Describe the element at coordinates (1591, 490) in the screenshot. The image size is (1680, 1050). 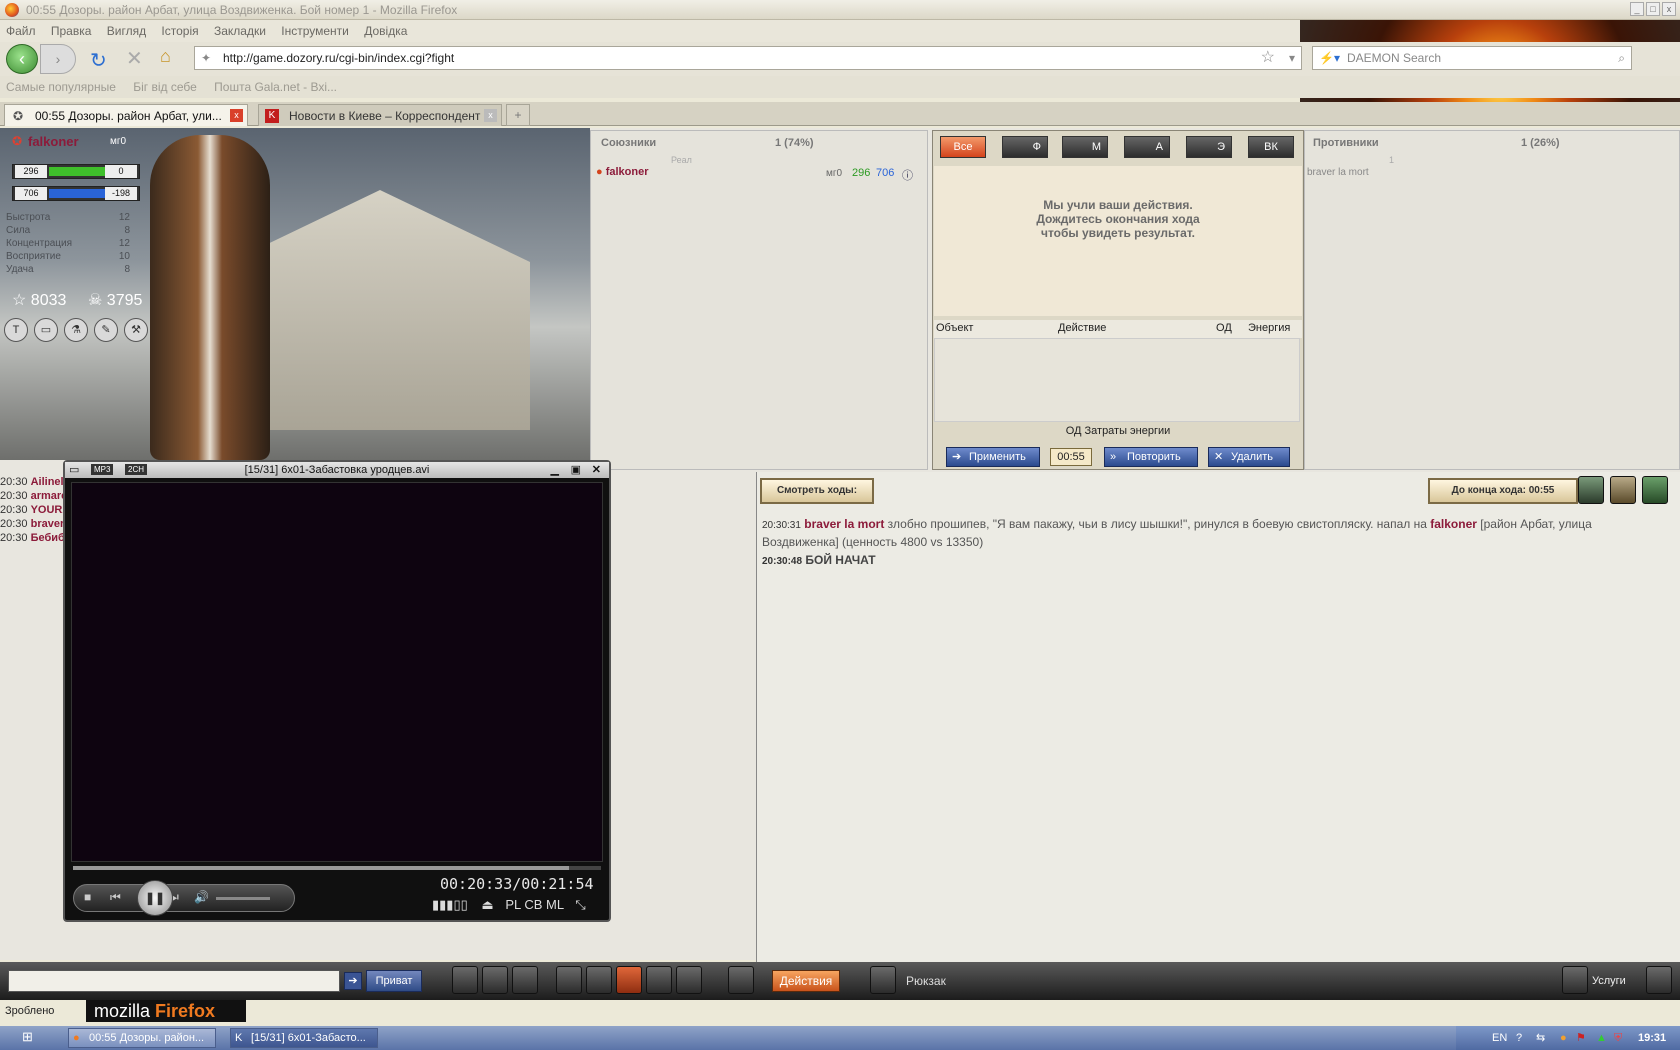
I see `soldier-icon` at that location.